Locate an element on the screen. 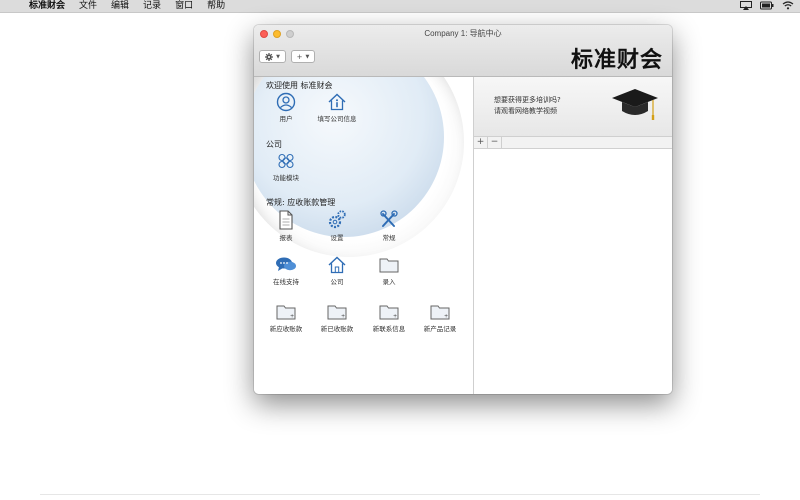 The width and height of the screenshot is (800, 500). brand-logo-text: 标准财会 is located at coordinates (616, 60).